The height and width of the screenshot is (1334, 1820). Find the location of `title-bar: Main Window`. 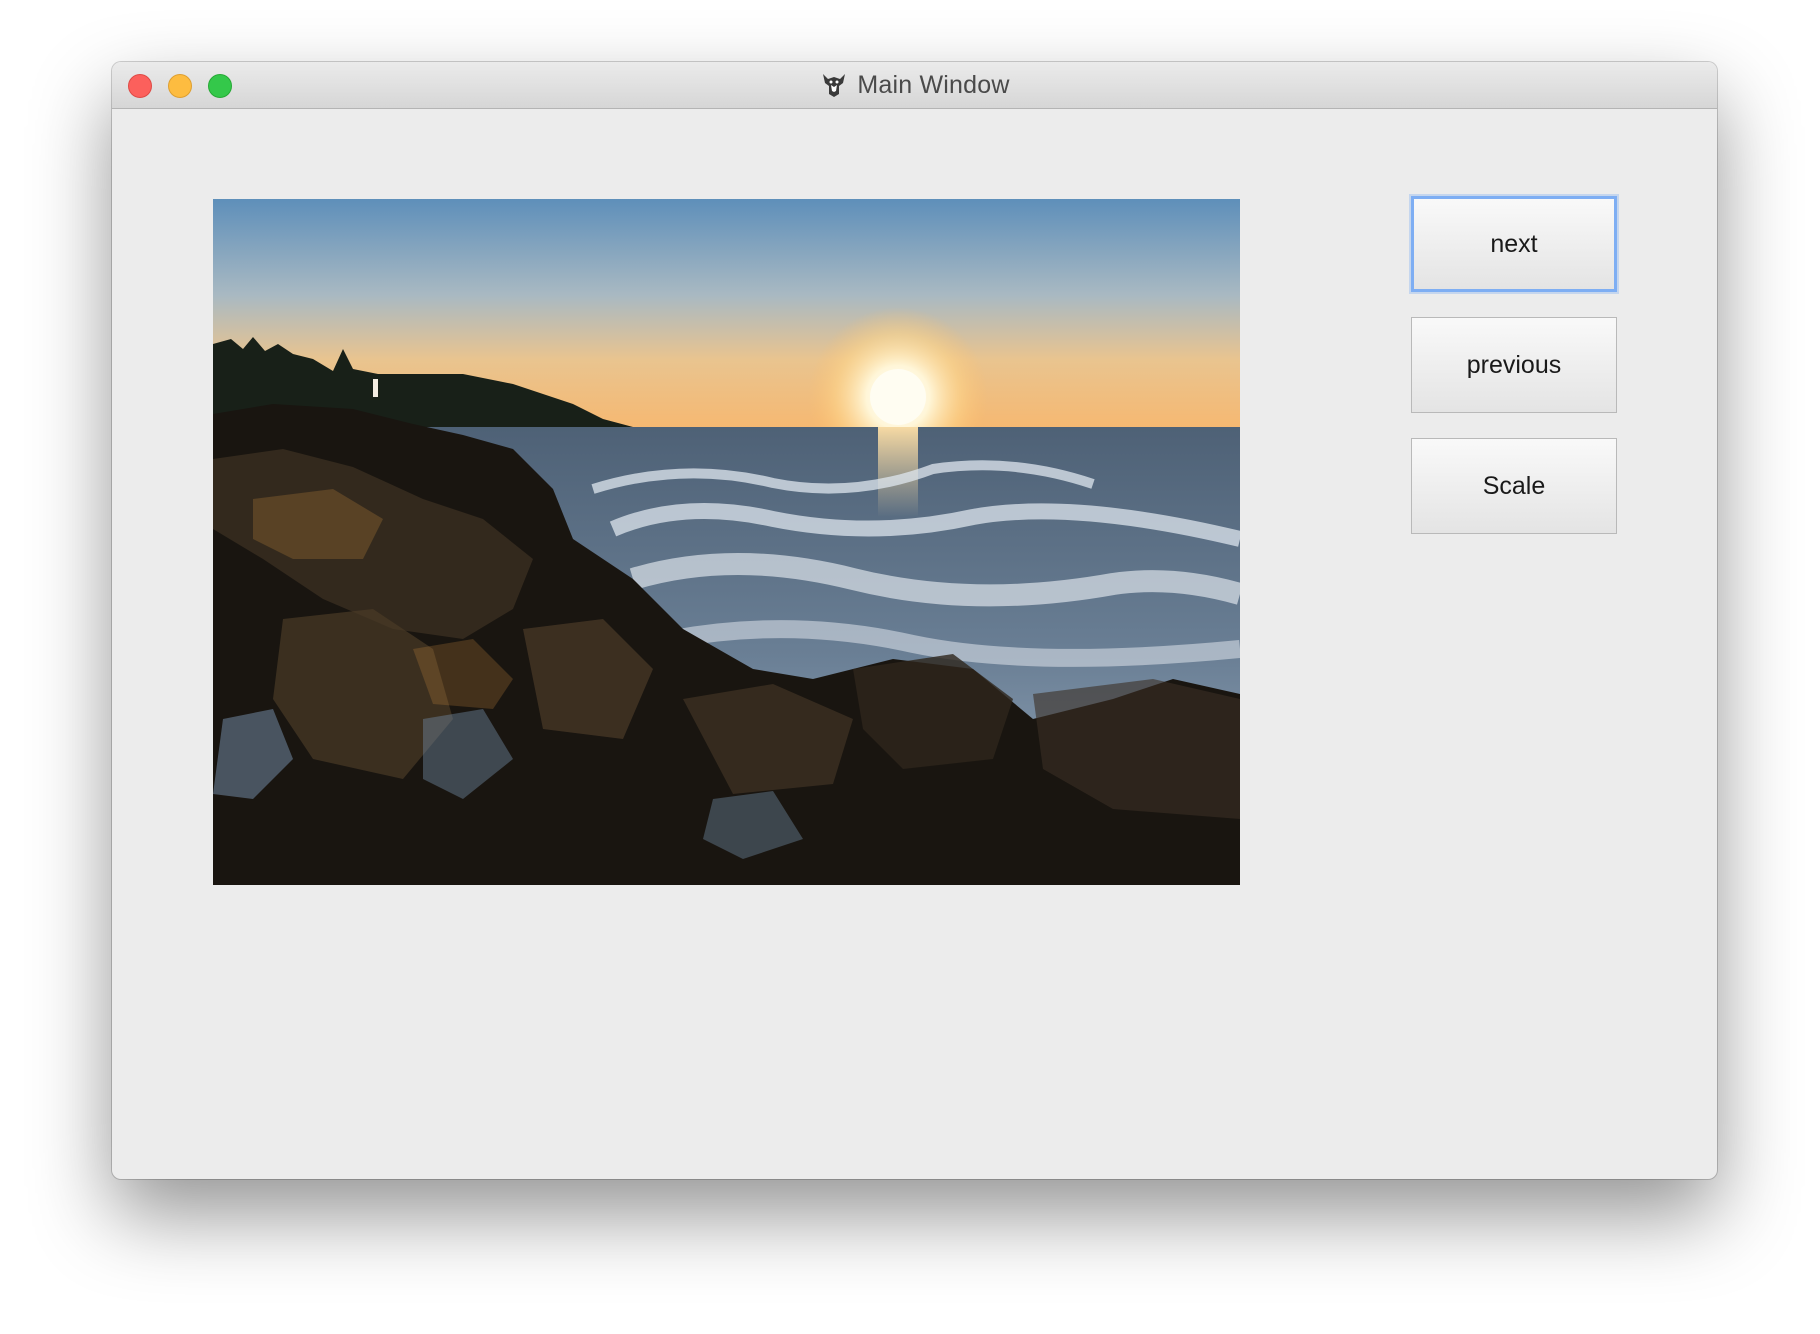

title-bar: Main Window is located at coordinates (914, 85).